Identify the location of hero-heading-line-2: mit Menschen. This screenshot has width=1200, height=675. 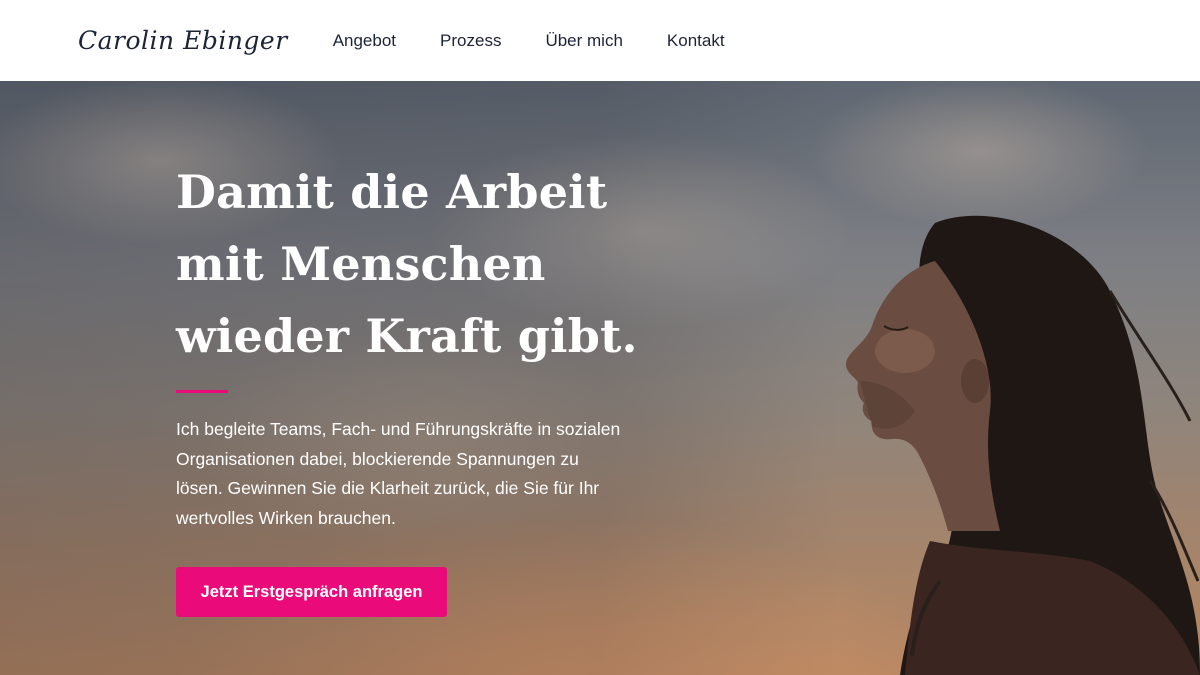
(361, 264).